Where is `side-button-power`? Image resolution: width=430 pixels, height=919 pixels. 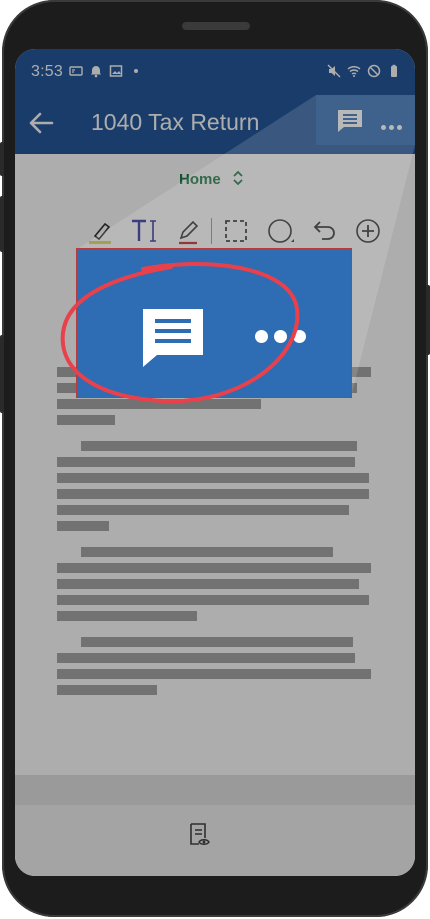 side-button-power is located at coordinates (2, 374).